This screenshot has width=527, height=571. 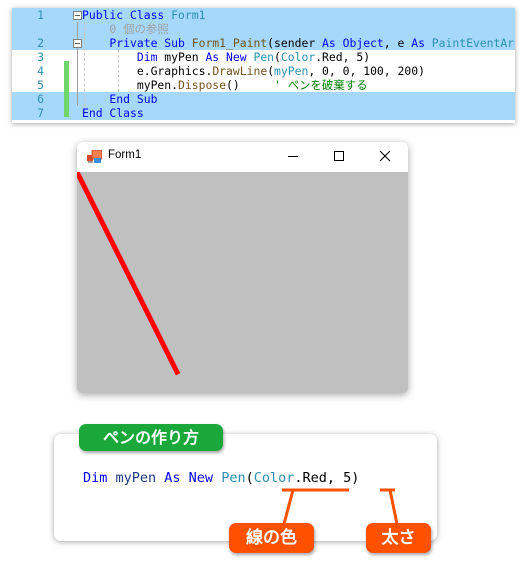 What do you see at coordinates (94, 156) in the screenshot?
I see `form-app-icon` at bounding box center [94, 156].